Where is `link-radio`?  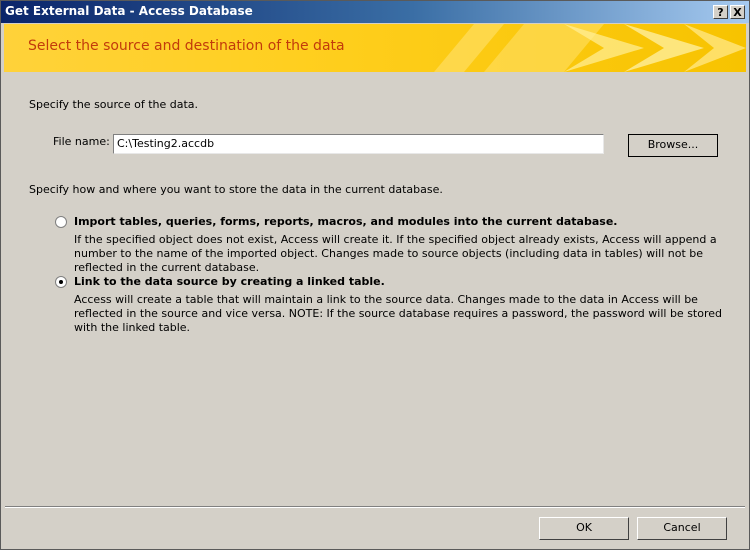
link-radio is located at coordinates (61, 282).